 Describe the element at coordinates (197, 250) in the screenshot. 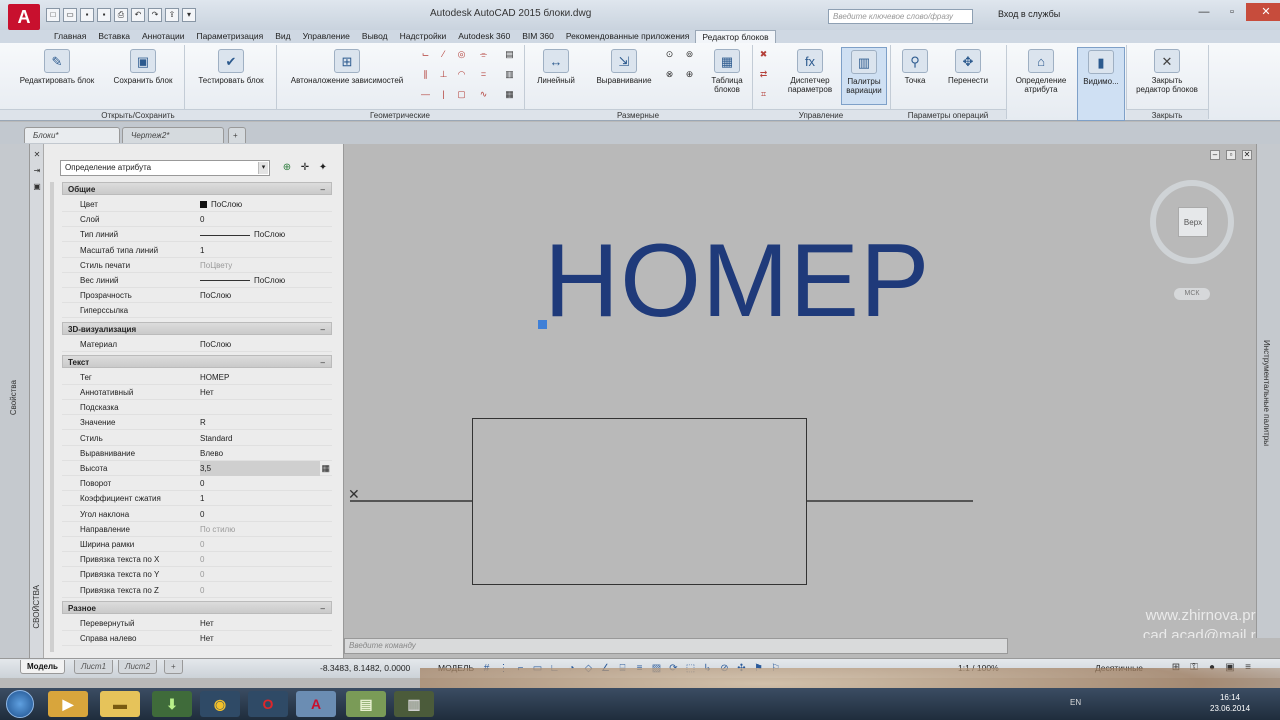

I see `property-row: Масштаб типа линий 1` at that location.